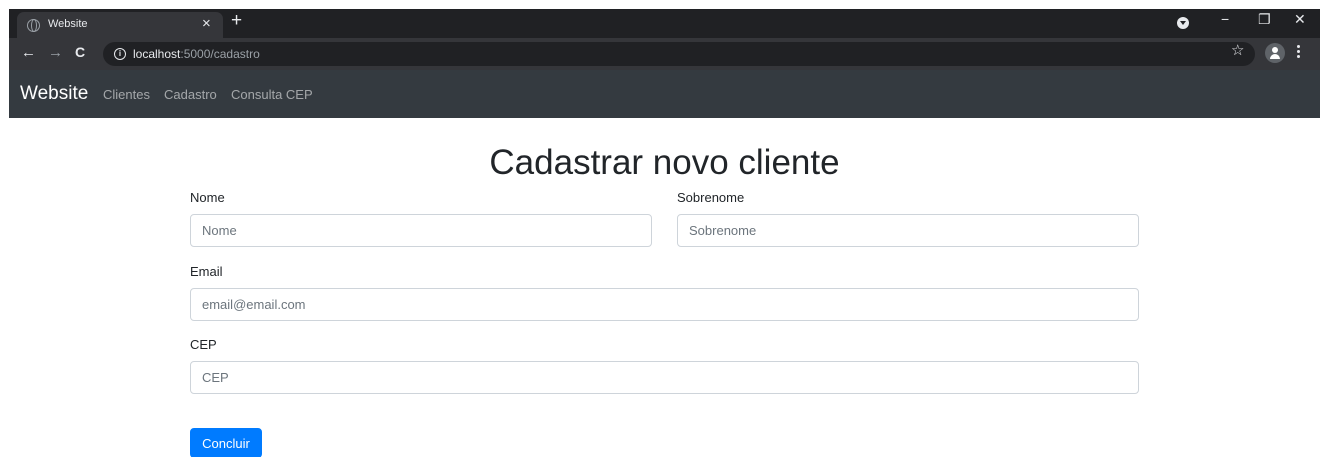  What do you see at coordinates (1298, 53) in the screenshot?
I see `menu-icon` at bounding box center [1298, 53].